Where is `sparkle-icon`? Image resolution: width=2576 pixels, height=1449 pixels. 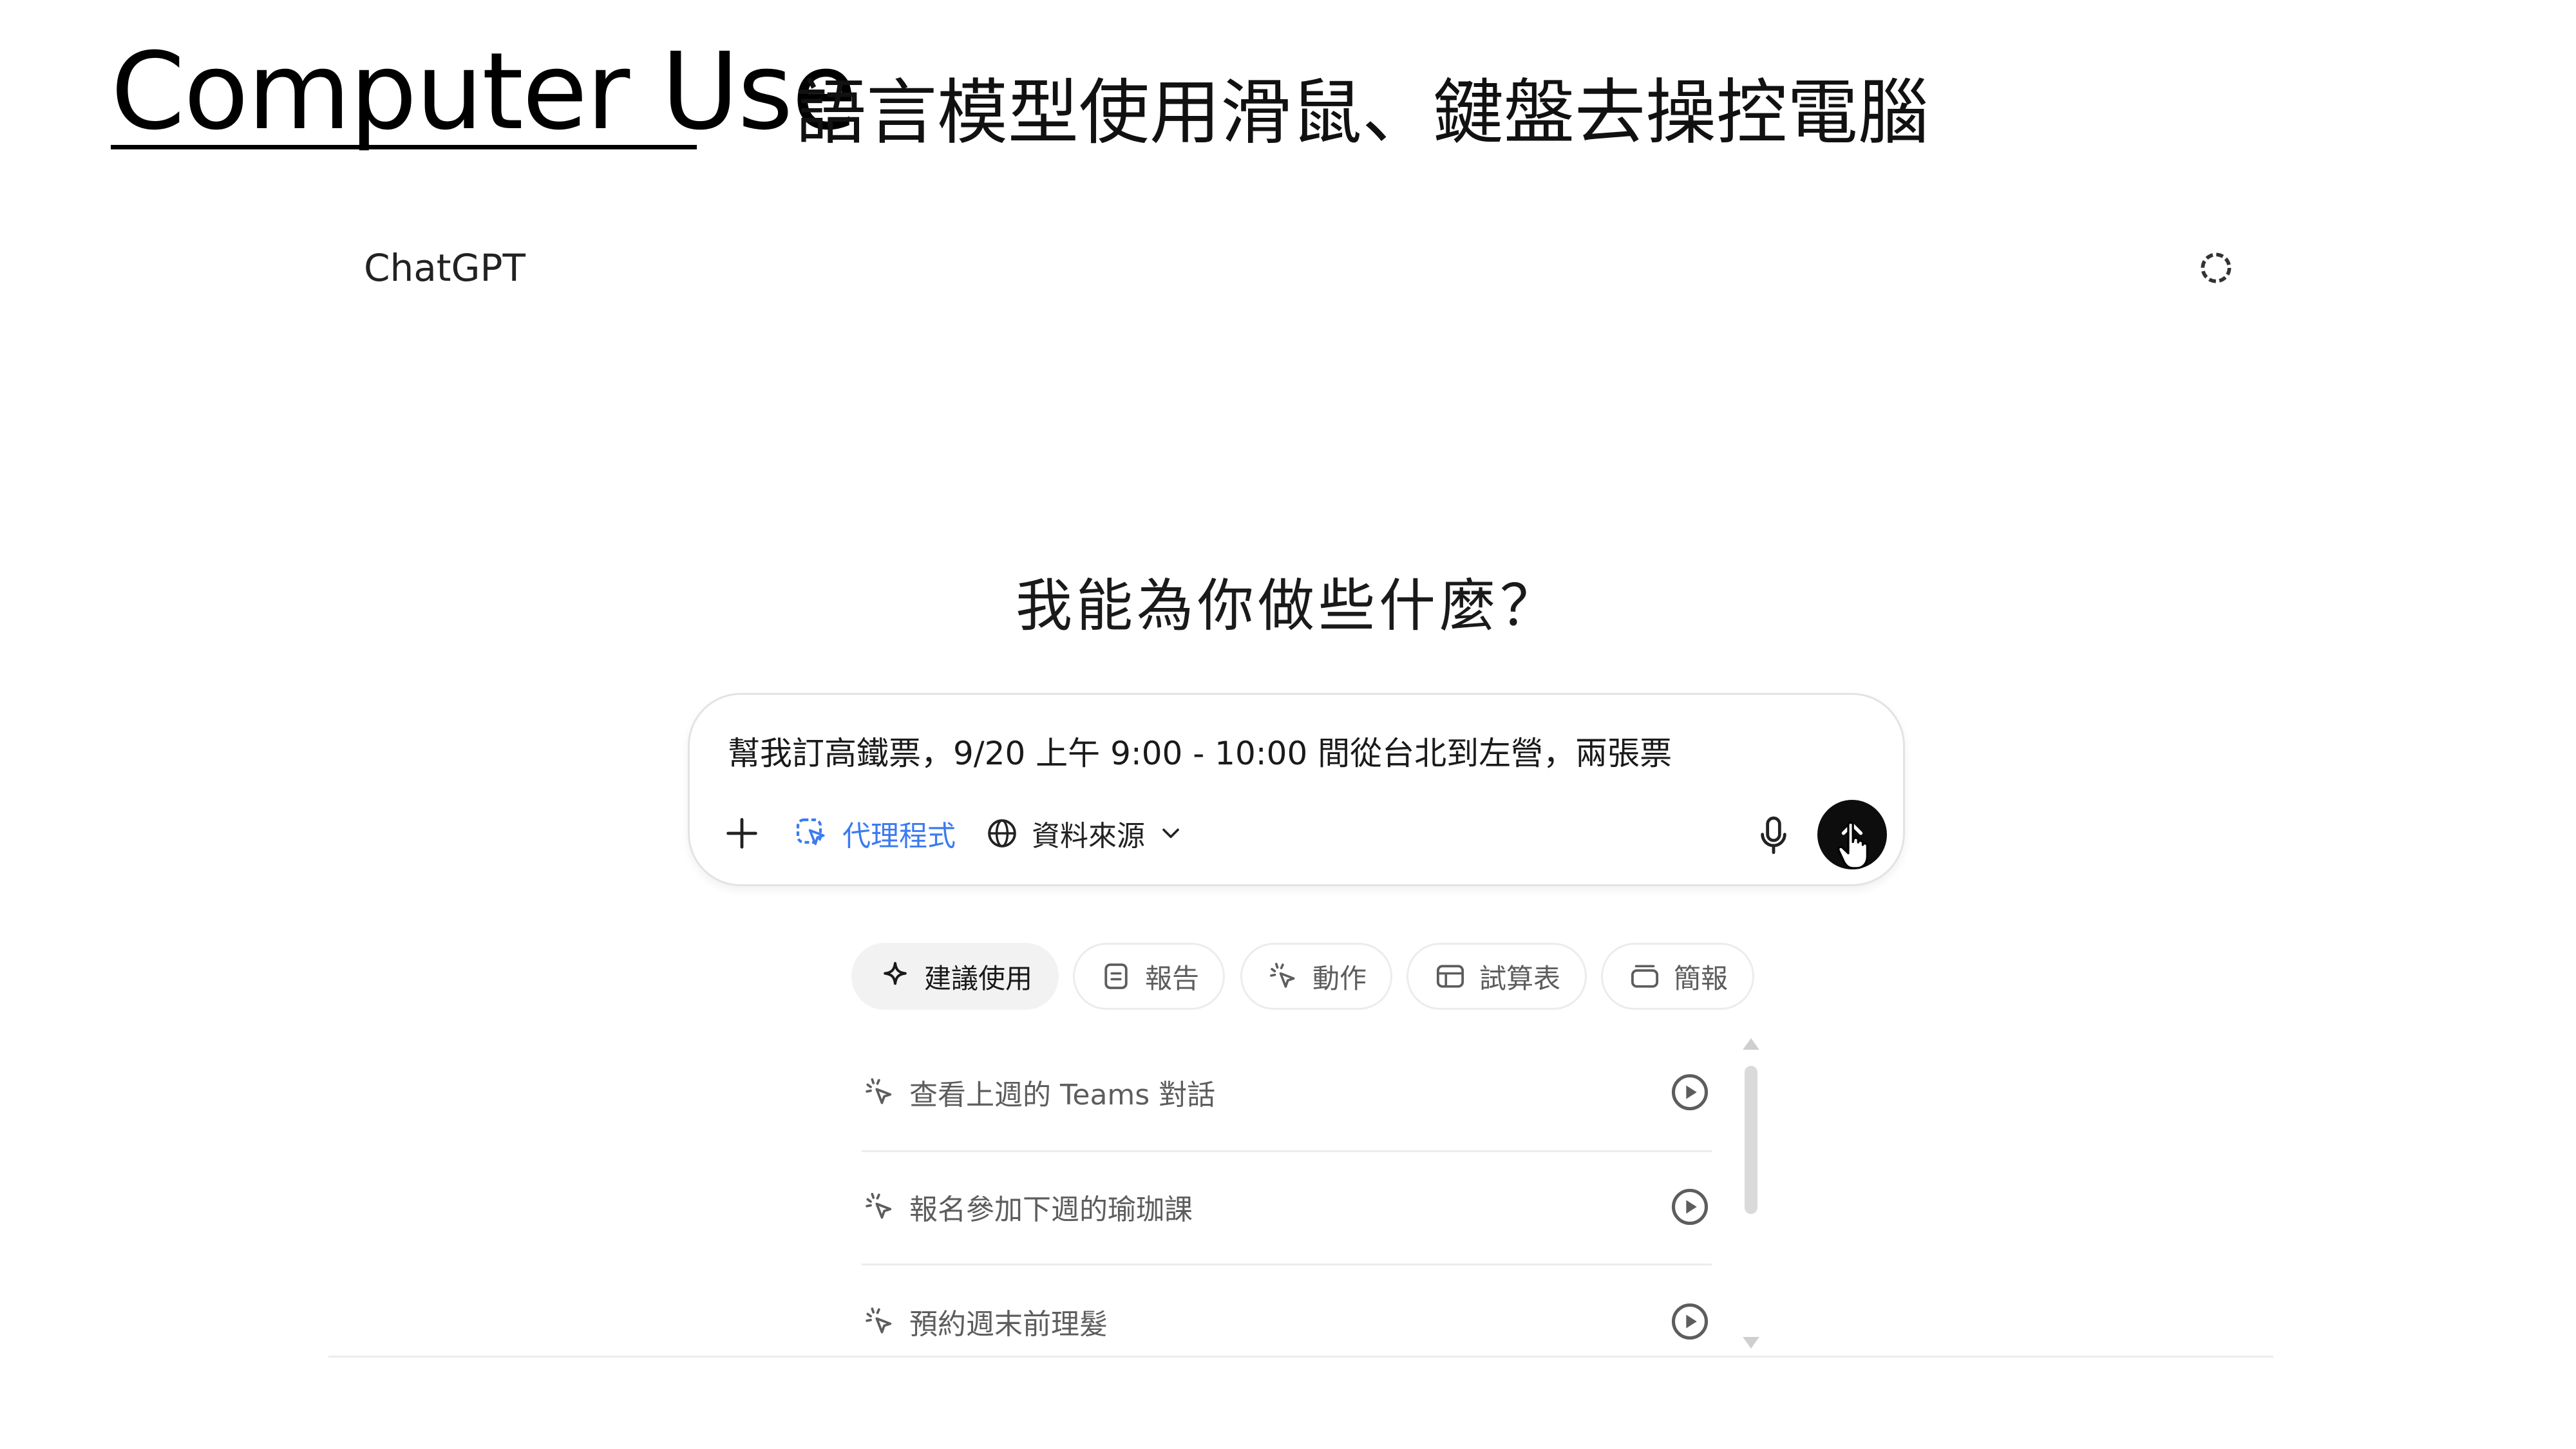
sparkle-icon is located at coordinates (895, 973).